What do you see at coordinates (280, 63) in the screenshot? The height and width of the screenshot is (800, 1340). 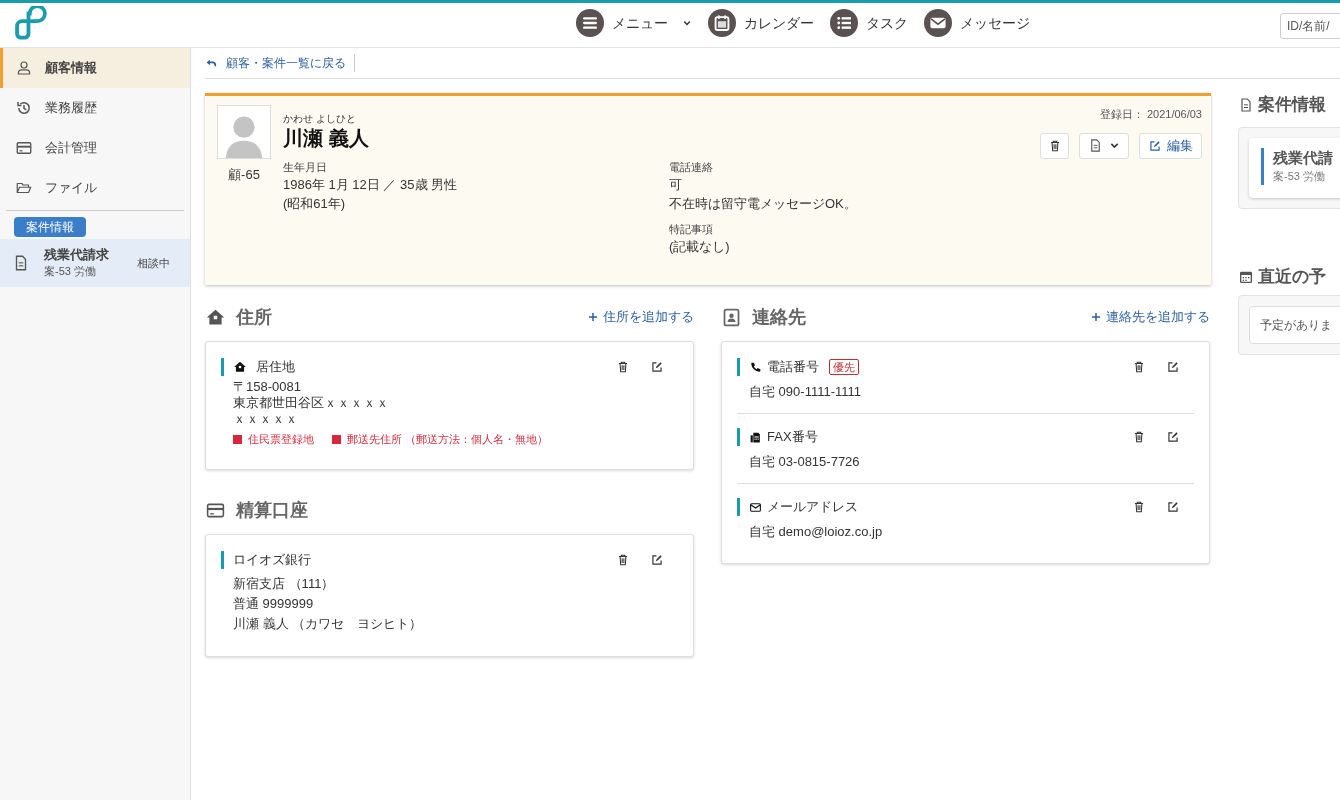 I see `back-link: 顧客・案件一覧に戻る` at bounding box center [280, 63].